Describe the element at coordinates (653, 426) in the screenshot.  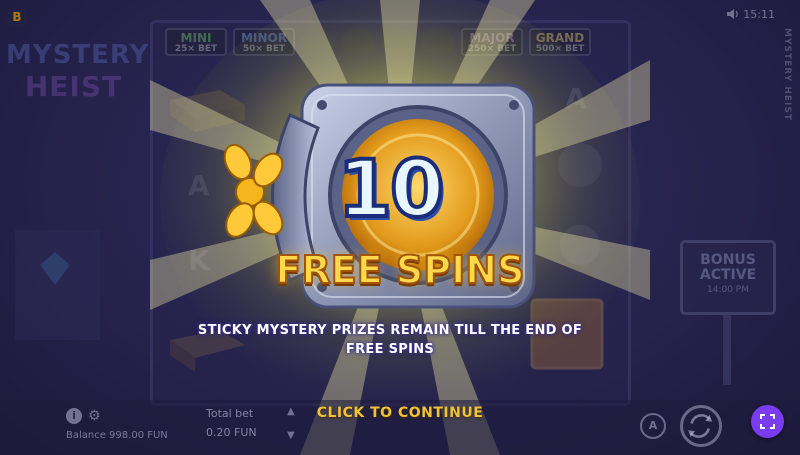
I see `autoplay-button: A` at that location.